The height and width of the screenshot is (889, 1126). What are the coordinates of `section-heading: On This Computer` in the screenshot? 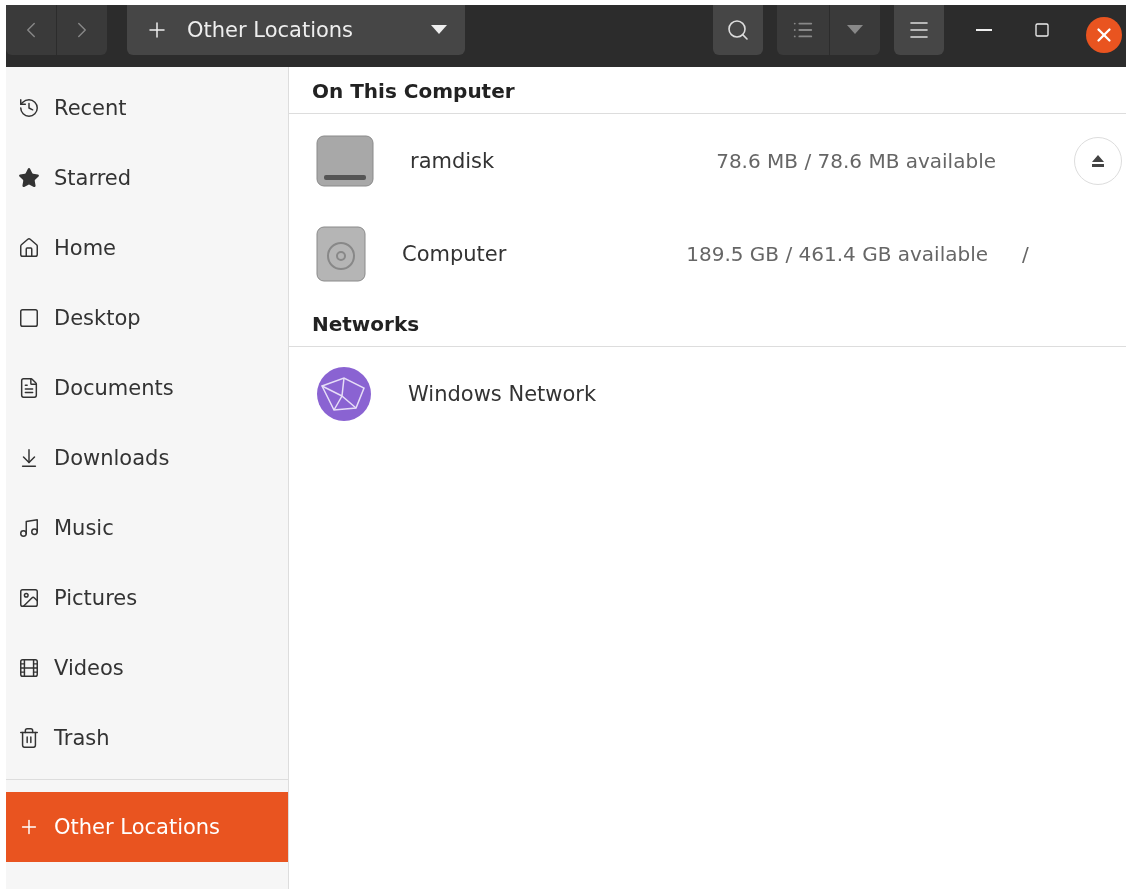 It's located at (707, 90).